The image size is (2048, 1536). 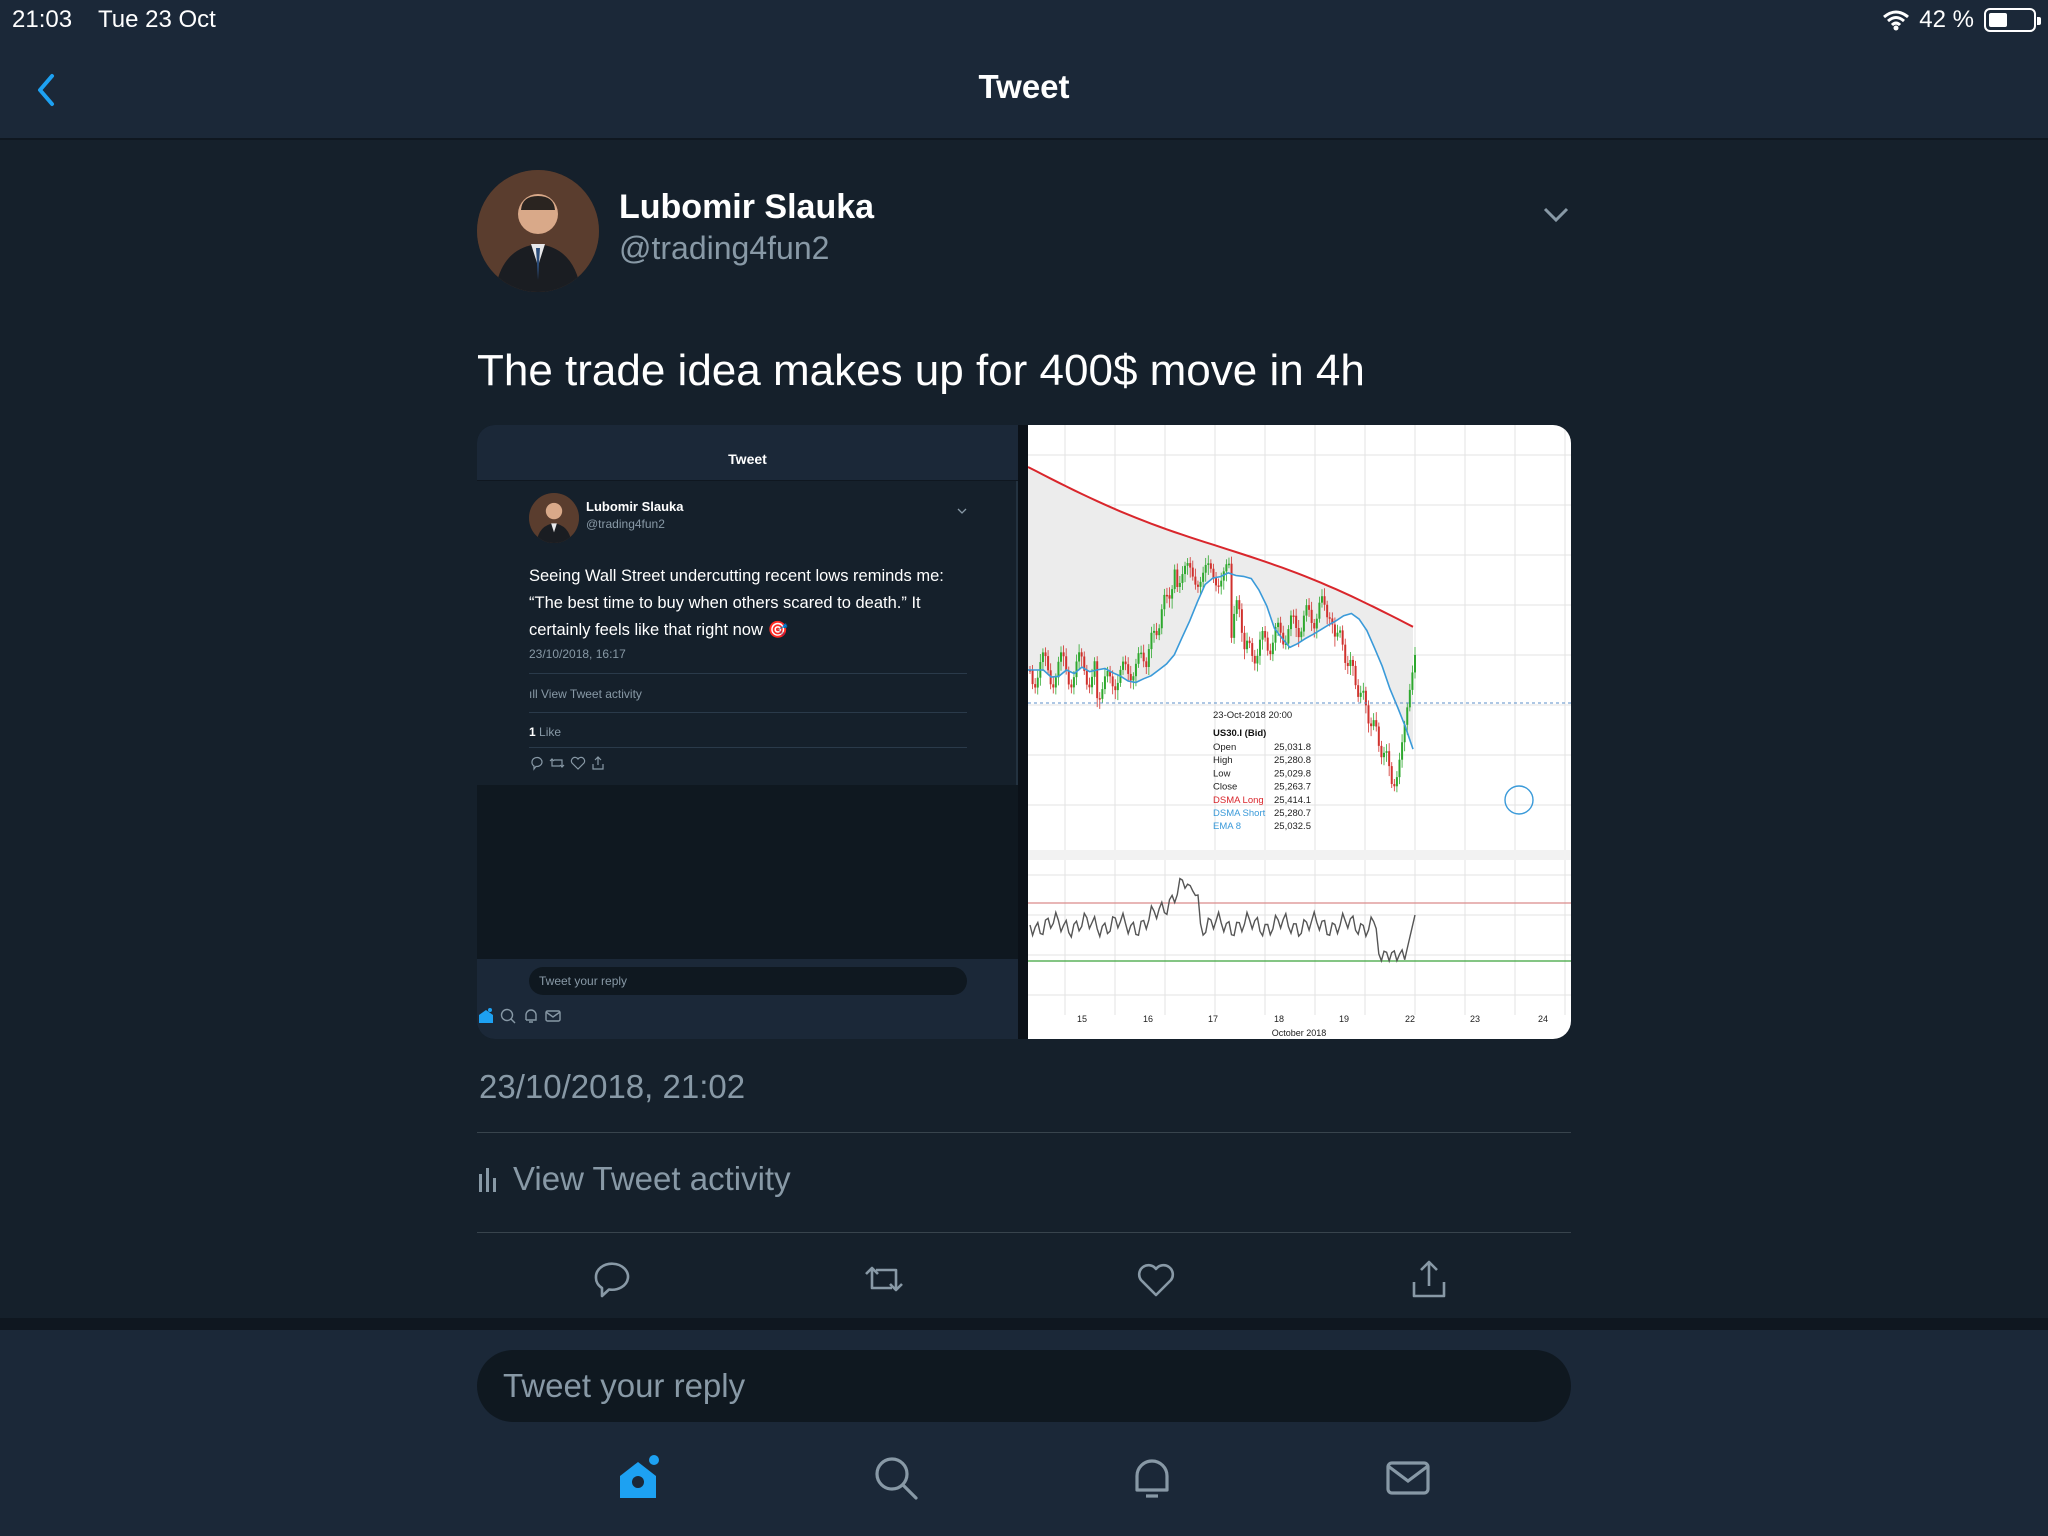 What do you see at coordinates (1224, 747) in the screenshot?
I see `tooltip-row-label: Open` at bounding box center [1224, 747].